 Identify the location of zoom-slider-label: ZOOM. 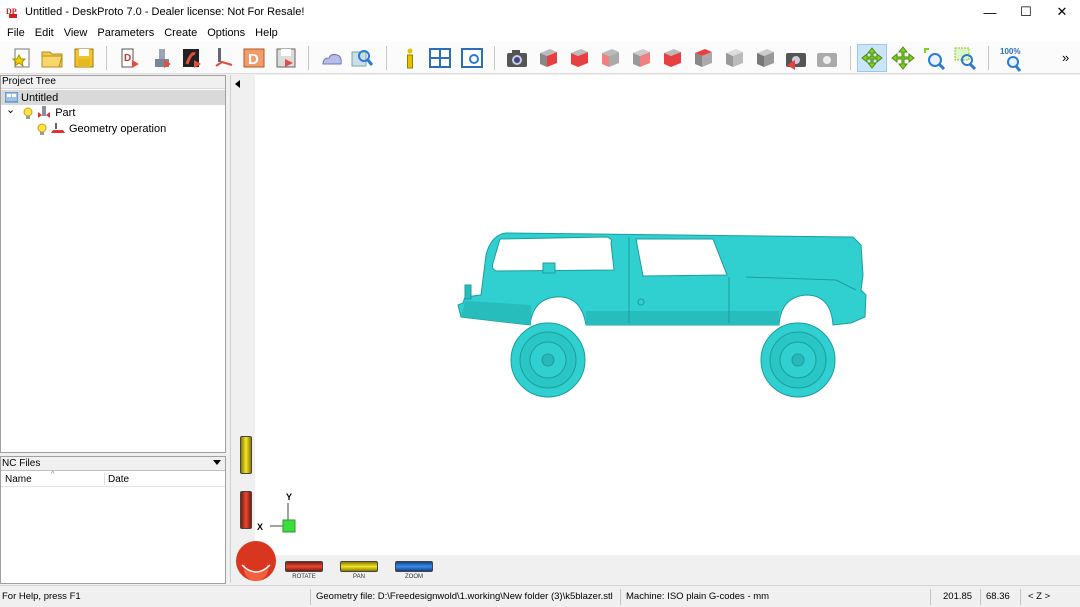
(414, 577).